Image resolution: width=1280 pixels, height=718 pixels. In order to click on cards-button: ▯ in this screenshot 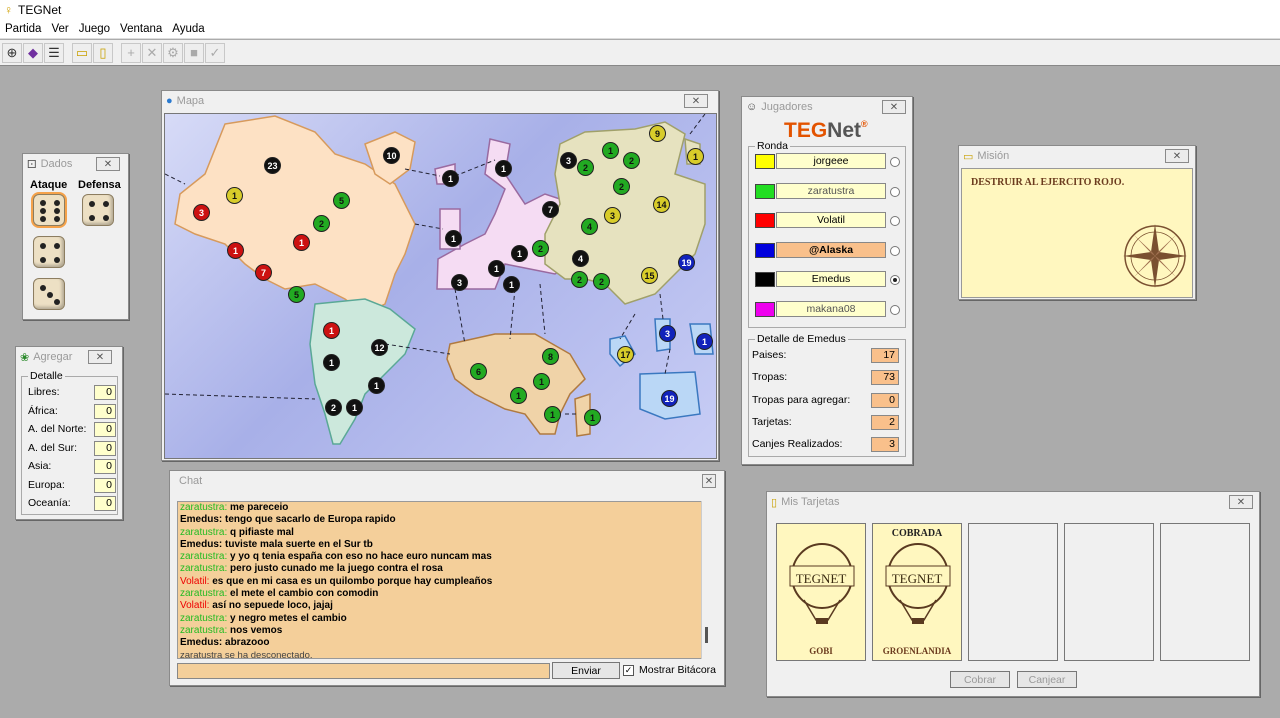, I will do `click(103, 52)`.